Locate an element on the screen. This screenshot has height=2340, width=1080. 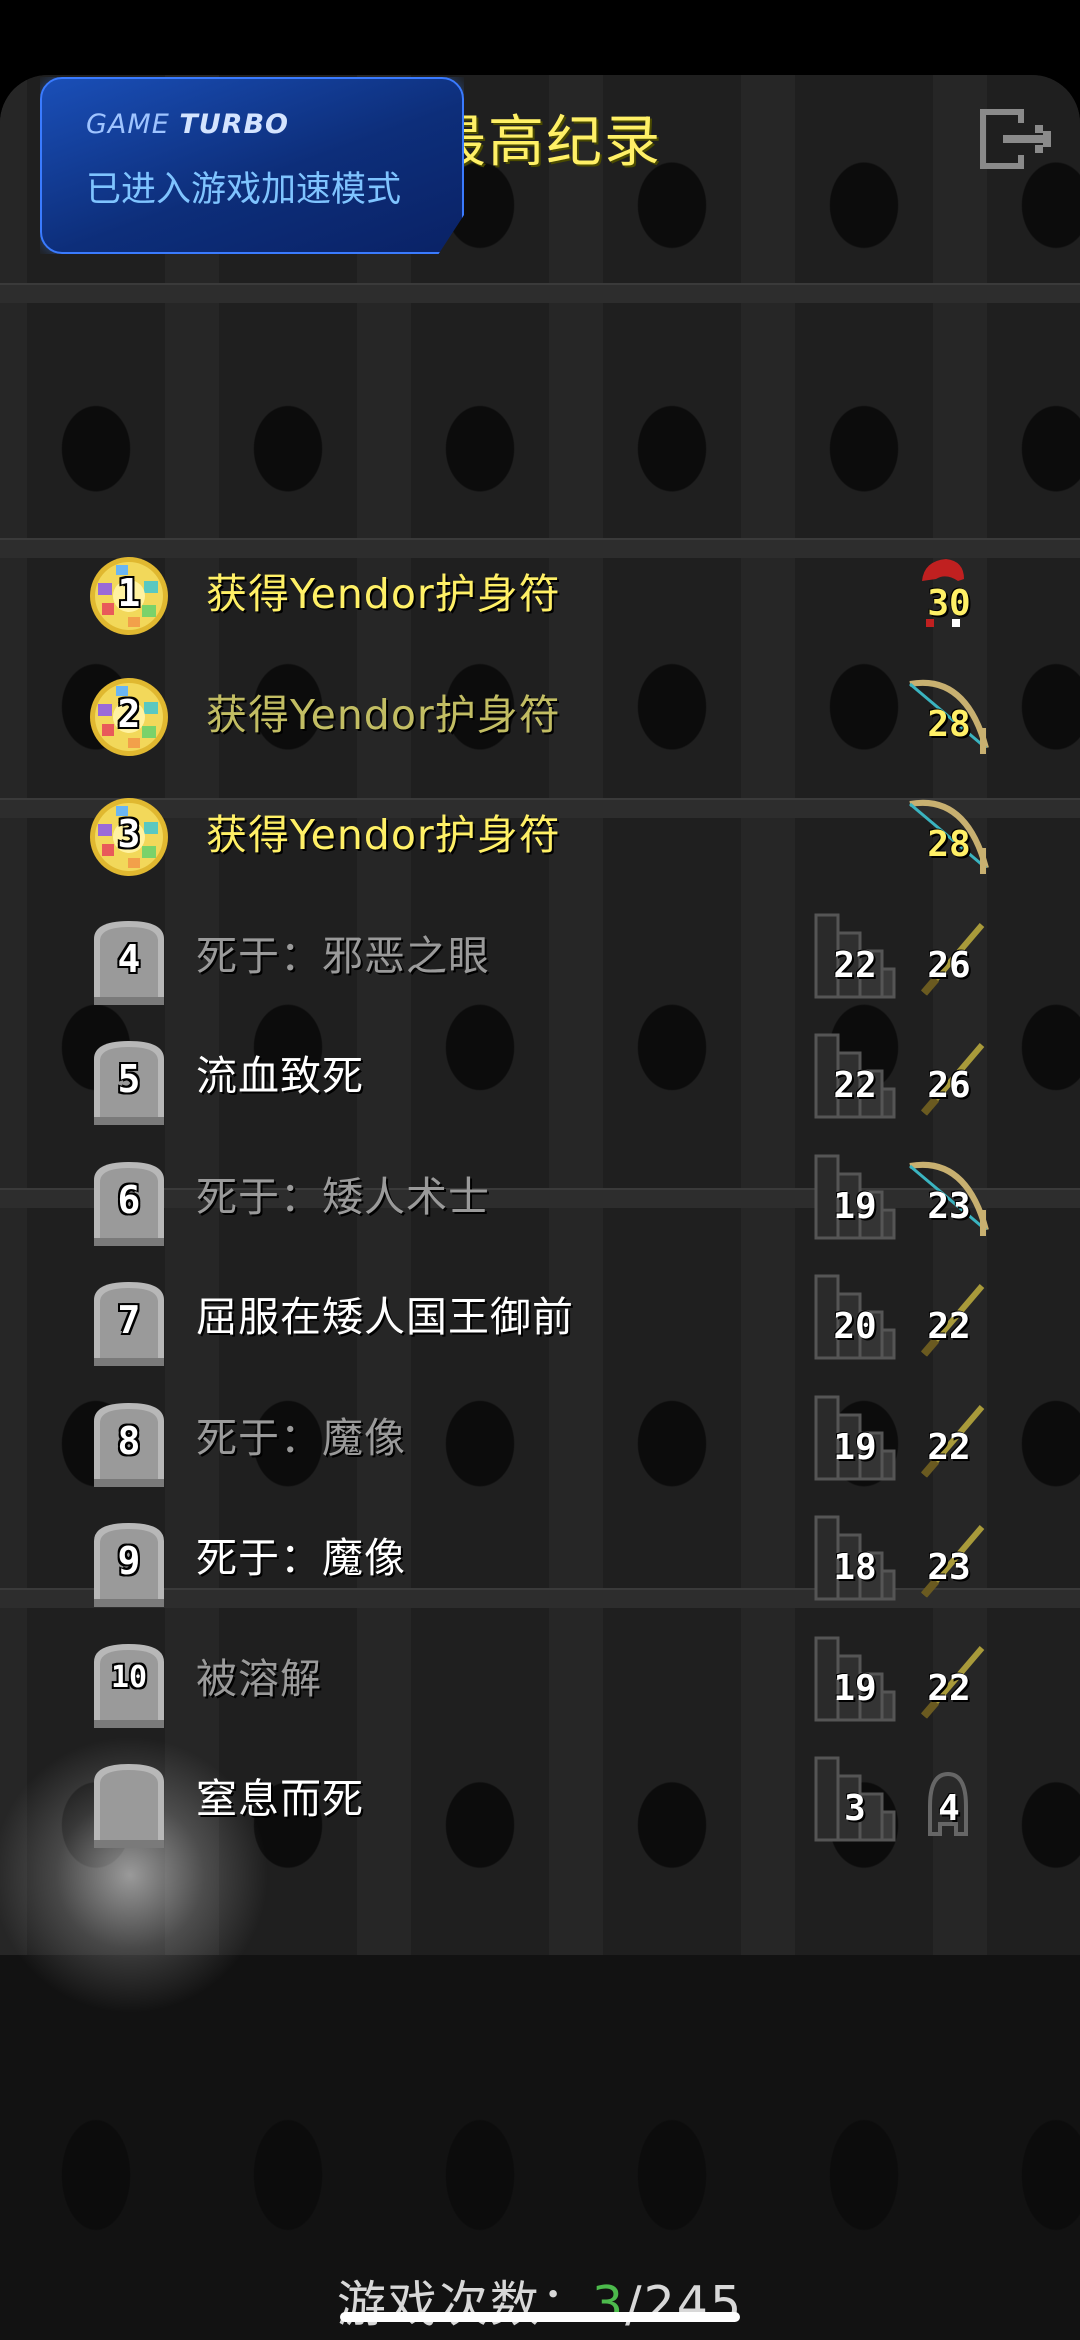
record-row: 4 死于：邪恶之眼 22 26 is located at coordinates (540, 954).